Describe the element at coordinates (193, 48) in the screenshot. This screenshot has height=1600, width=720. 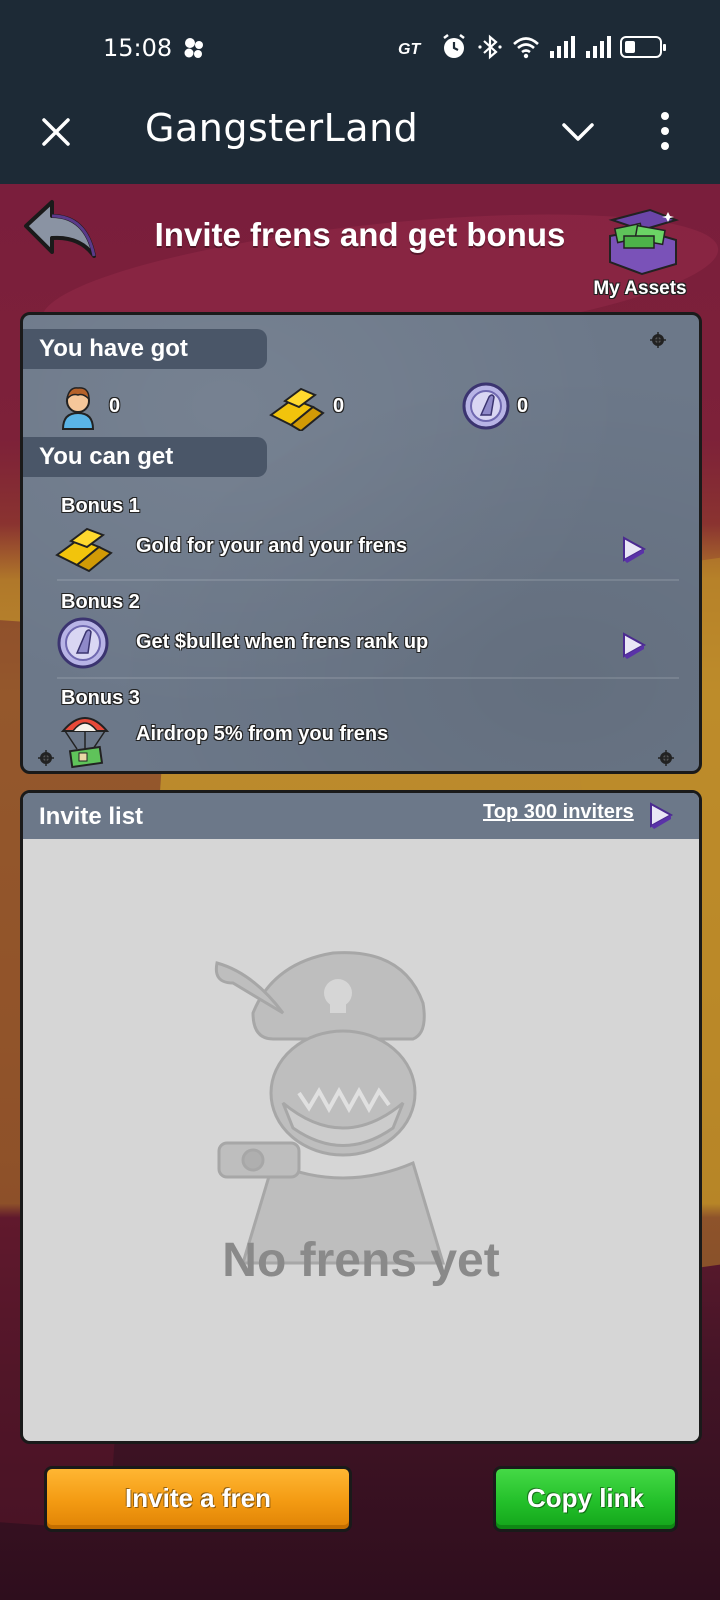
I see `app-notification-icon` at that location.